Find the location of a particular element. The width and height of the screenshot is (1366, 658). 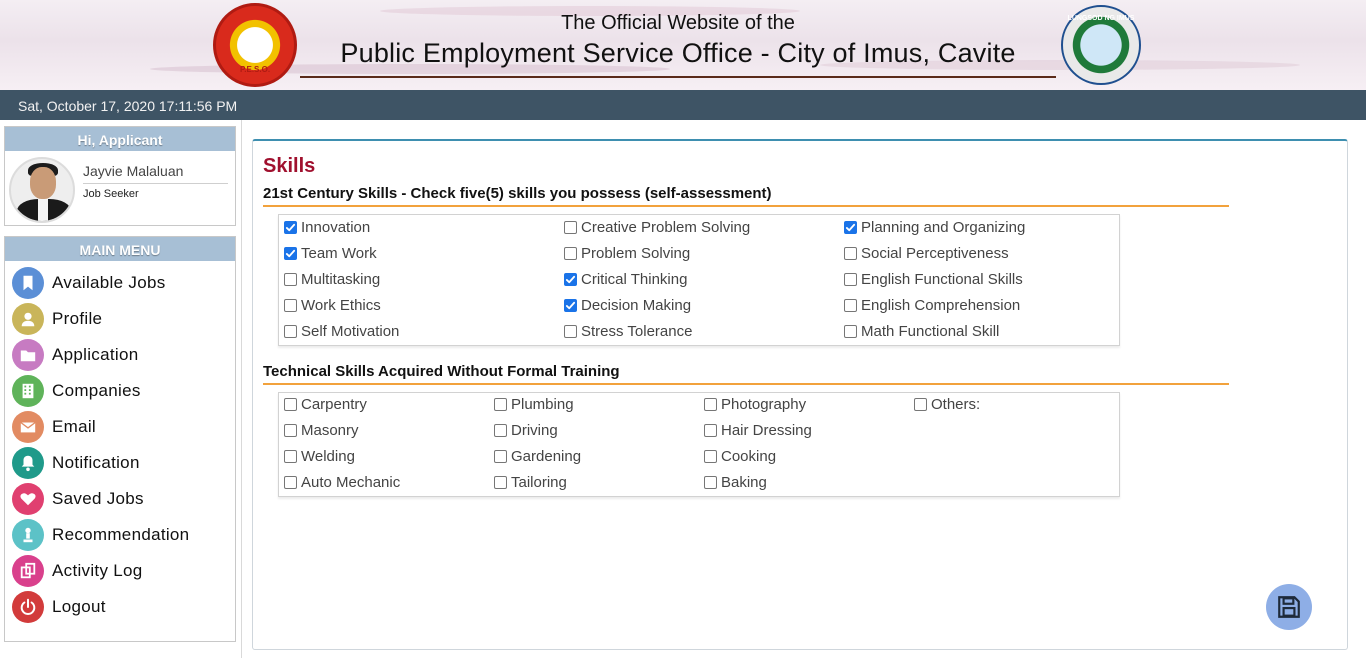

envelope-icon is located at coordinates (28, 427).